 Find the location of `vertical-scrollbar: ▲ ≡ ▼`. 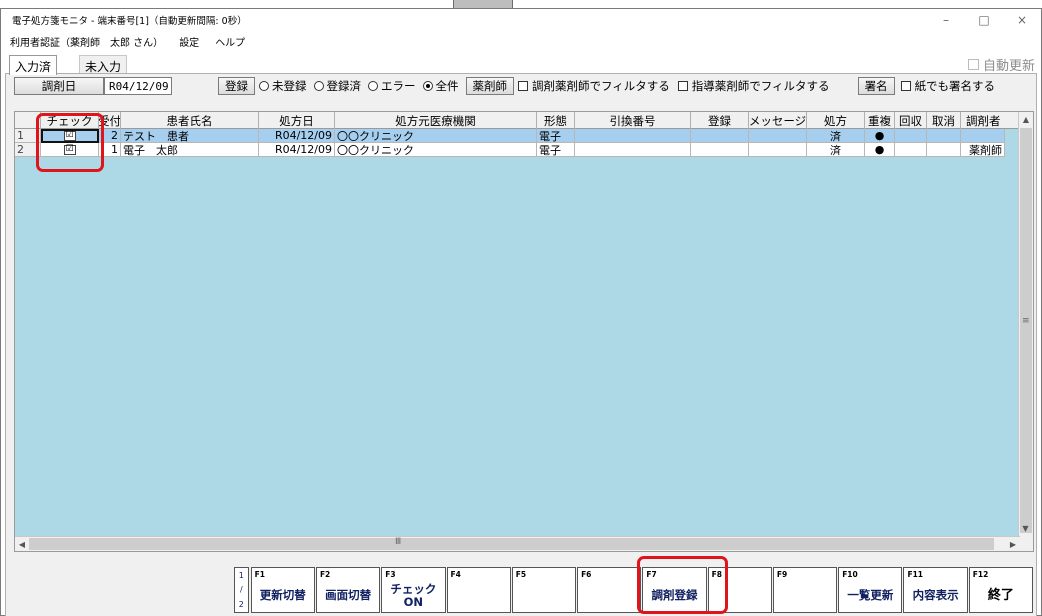

vertical-scrollbar: ▲ ≡ ▼ is located at coordinates (1025, 331).